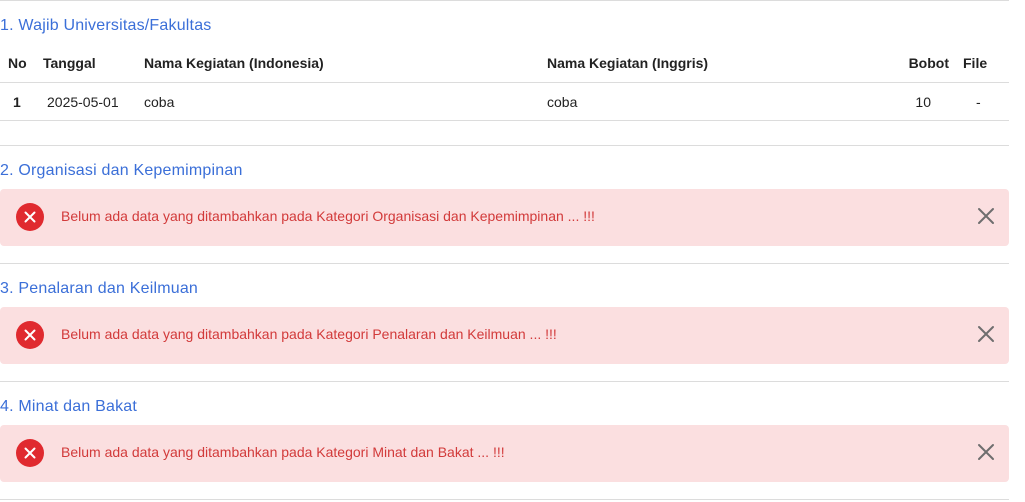 Image resolution: width=1025 pixels, height=502 pixels. I want to click on section-title-organisasi: 2. Organisasi dan Kepemimpinan, so click(121, 170).